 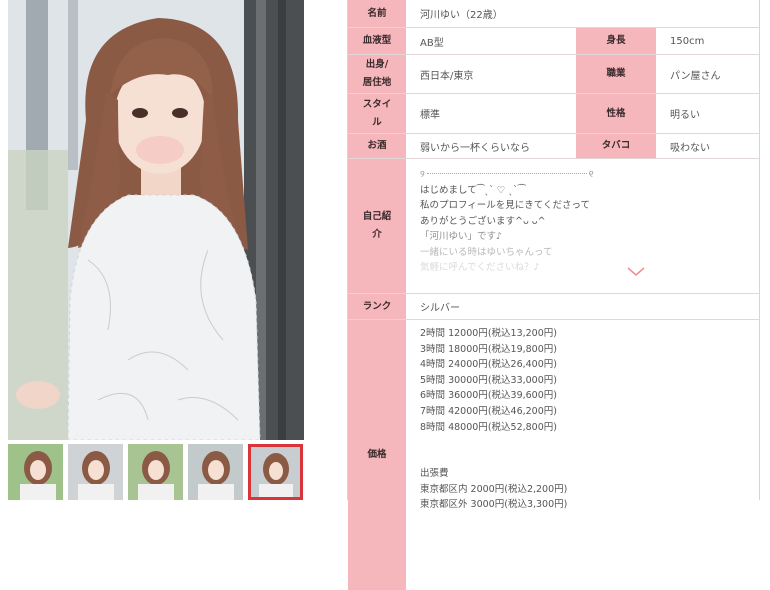 What do you see at coordinates (616, 41) in the screenshot?
I see `label-height: 身長` at bounding box center [616, 41].